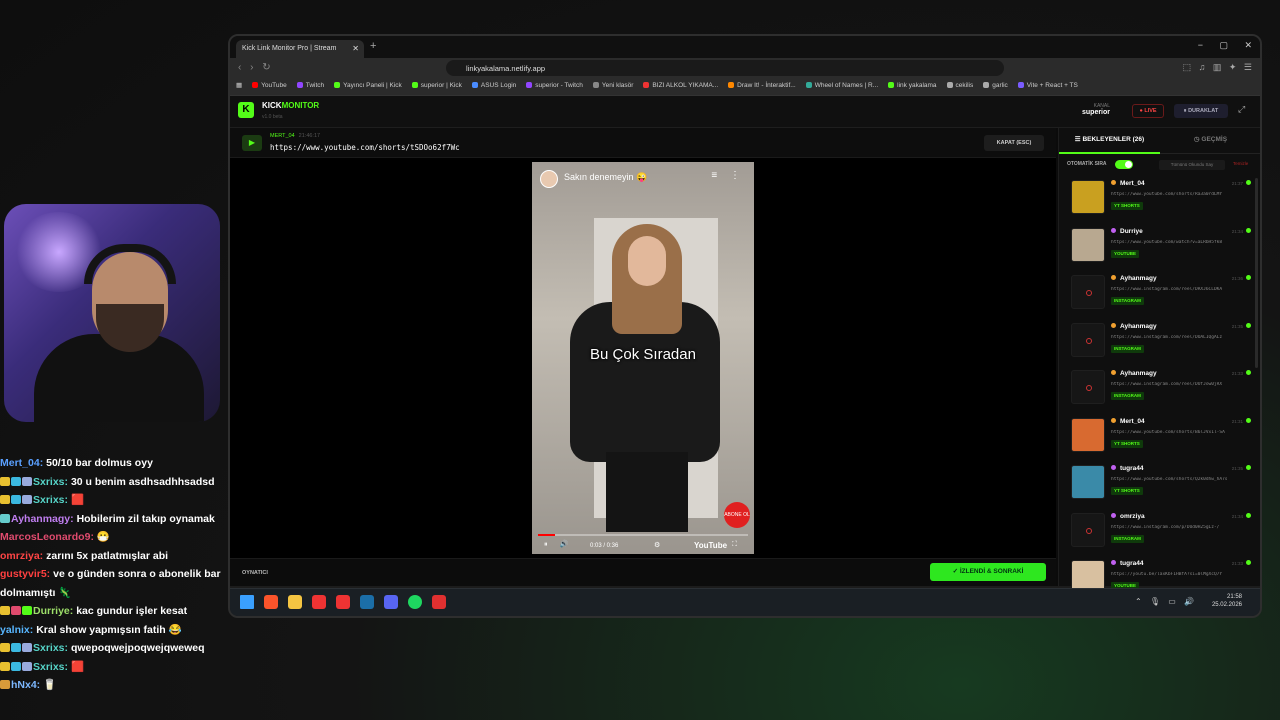  What do you see at coordinates (309, 136) in the screenshot?
I see `current-time: 21:46:17` at bounding box center [309, 136].